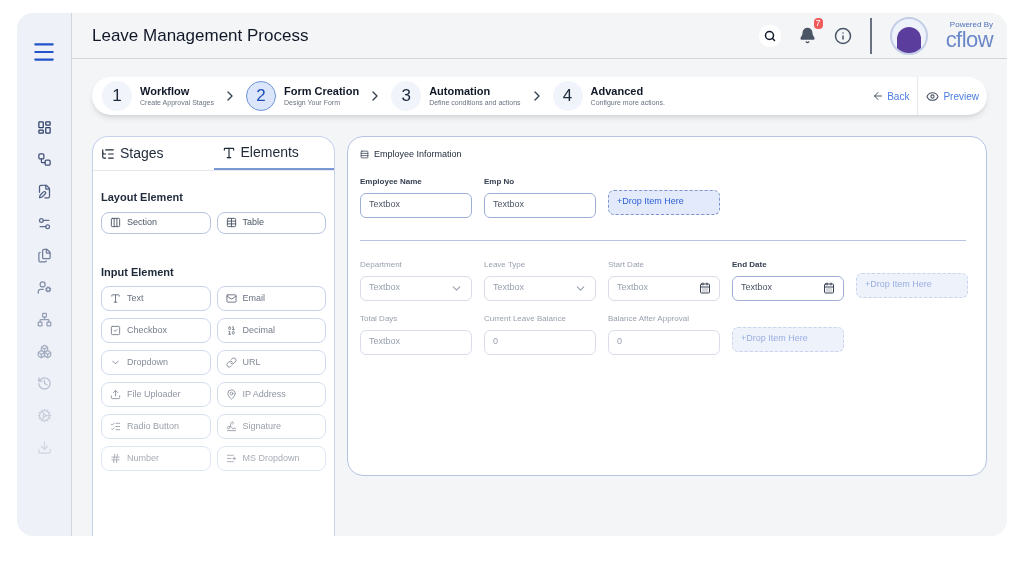 The height and width of the screenshot is (576, 1024). What do you see at coordinates (418, 154) in the screenshot?
I see `section-title: Employee Information` at bounding box center [418, 154].